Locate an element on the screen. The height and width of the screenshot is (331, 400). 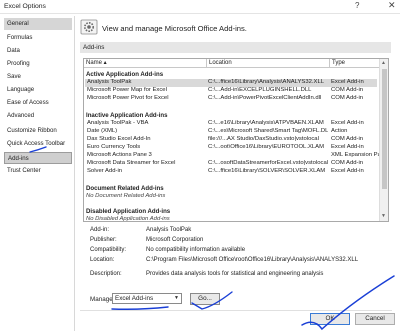
addins-gear-icon is located at coordinates (89, 27).